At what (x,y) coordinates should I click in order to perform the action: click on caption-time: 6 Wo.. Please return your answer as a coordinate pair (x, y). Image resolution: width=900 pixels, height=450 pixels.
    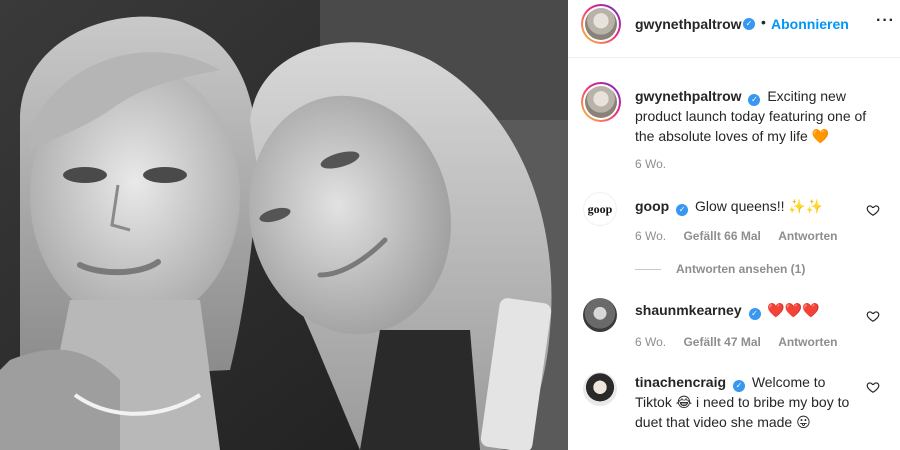
    Looking at the image, I should click on (650, 164).